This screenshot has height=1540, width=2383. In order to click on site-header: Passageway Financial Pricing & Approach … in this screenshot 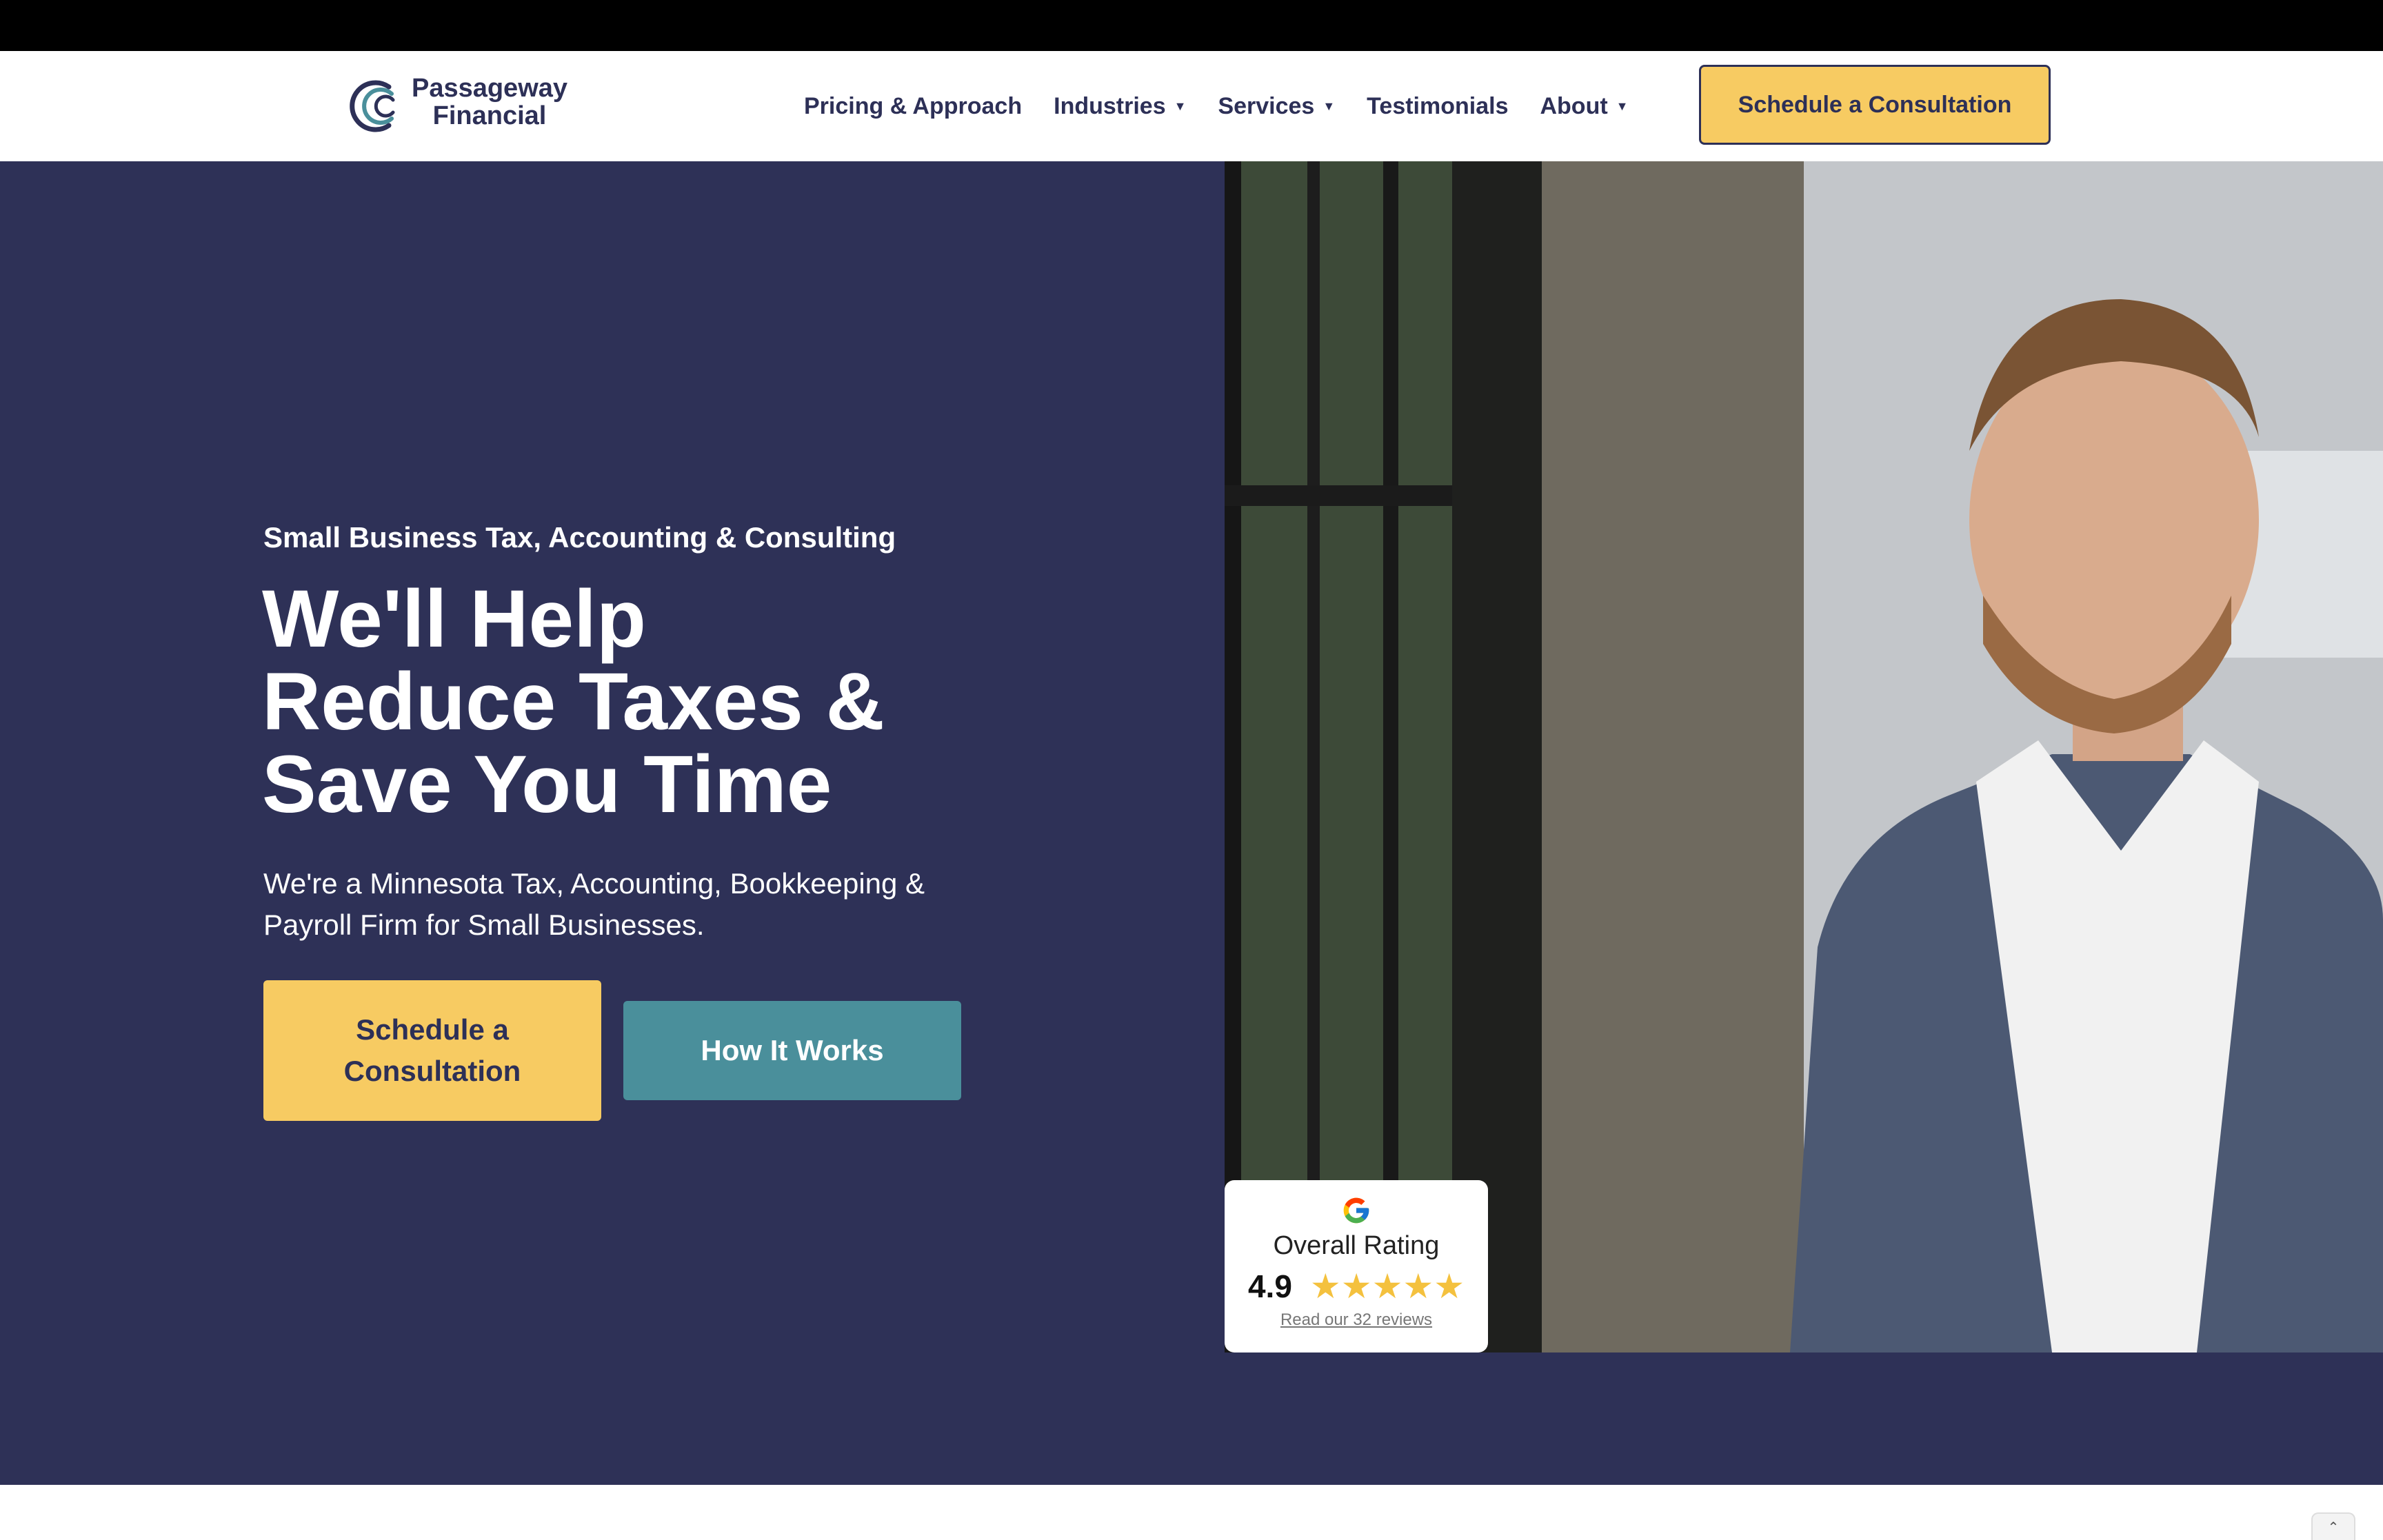, I will do `click(1191, 106)`.